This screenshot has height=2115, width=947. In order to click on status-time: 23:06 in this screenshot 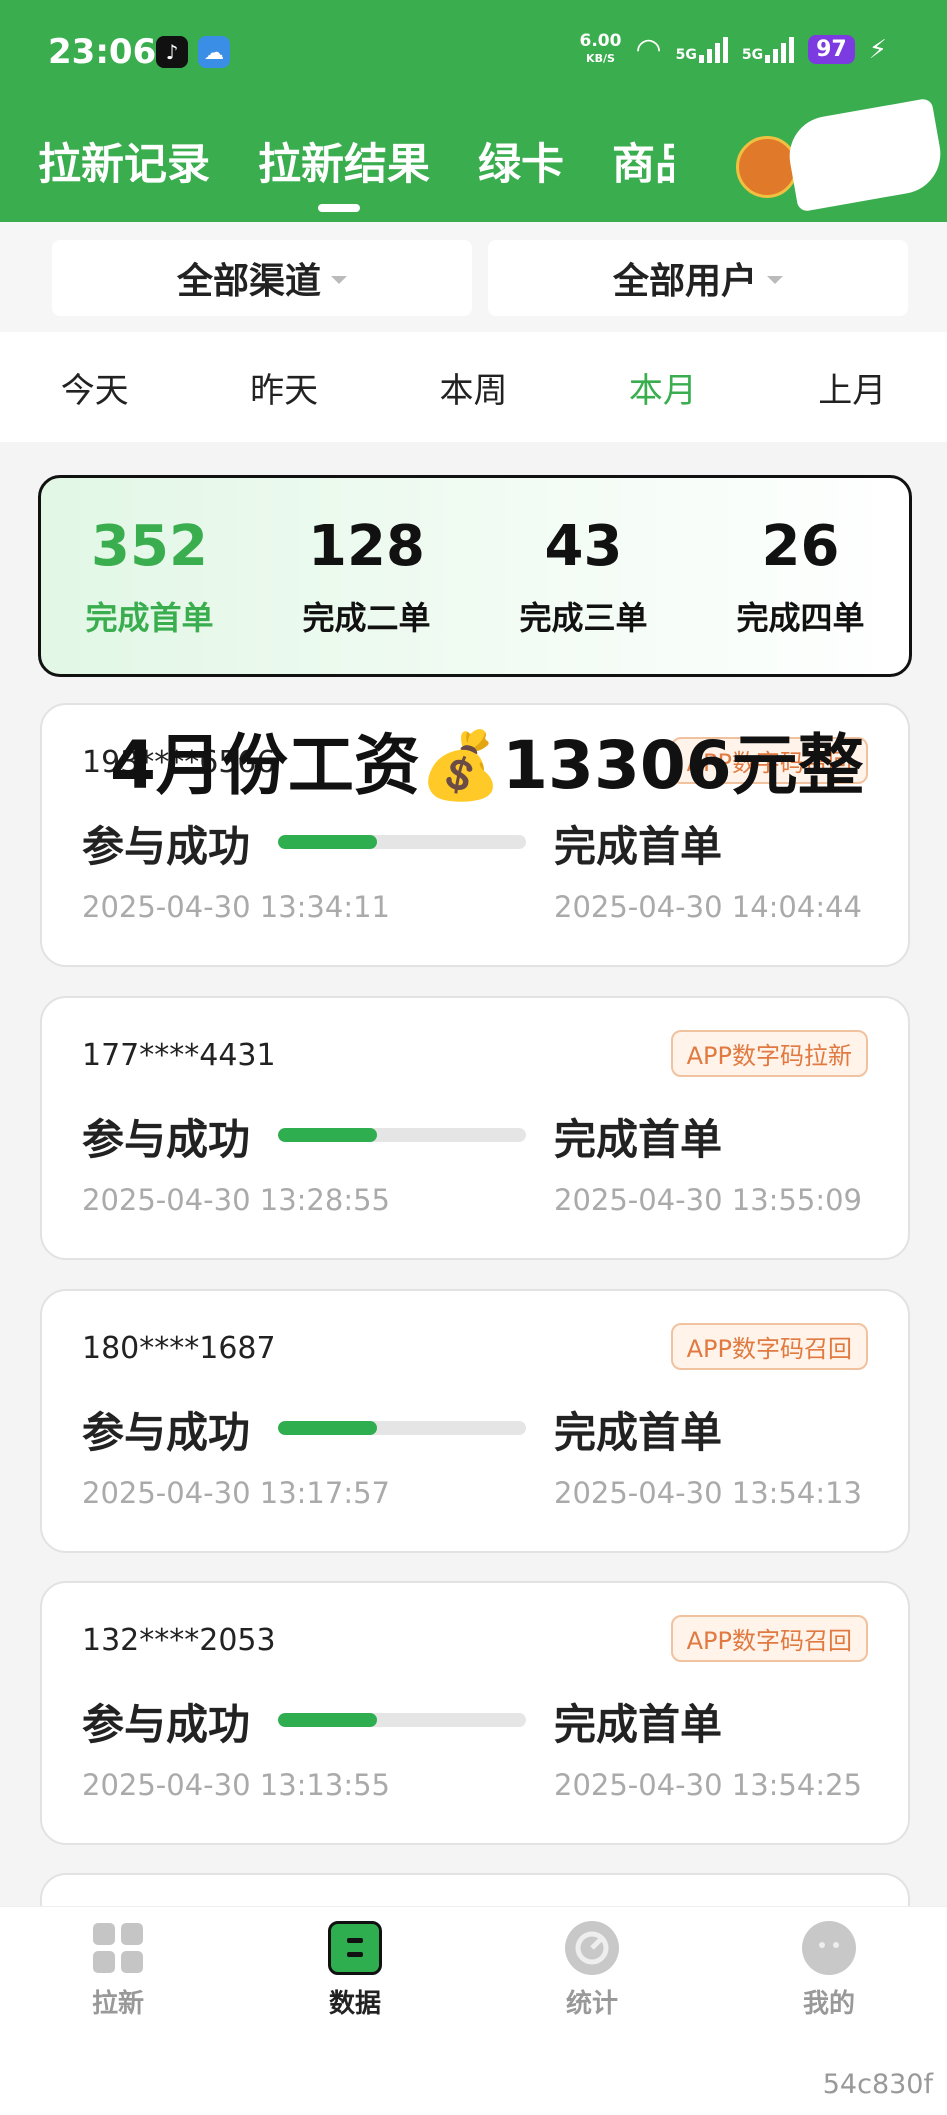, I will do `click(102, 52)`.